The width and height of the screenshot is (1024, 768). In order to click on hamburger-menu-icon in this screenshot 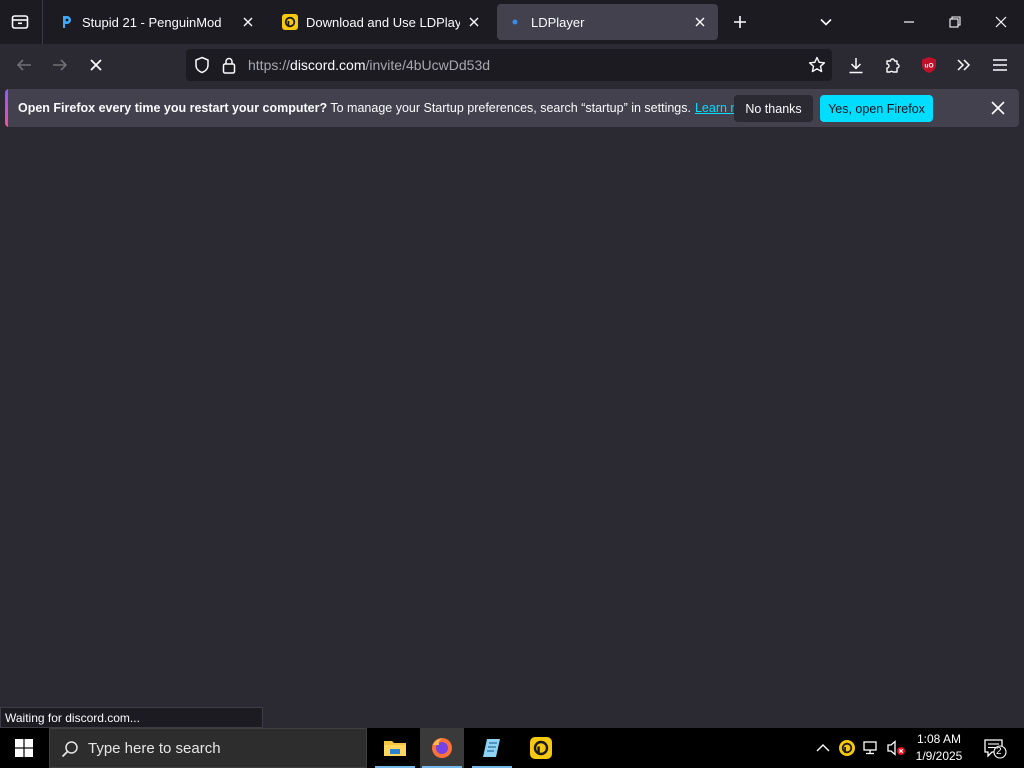, I will do `click(1000, 65)`.